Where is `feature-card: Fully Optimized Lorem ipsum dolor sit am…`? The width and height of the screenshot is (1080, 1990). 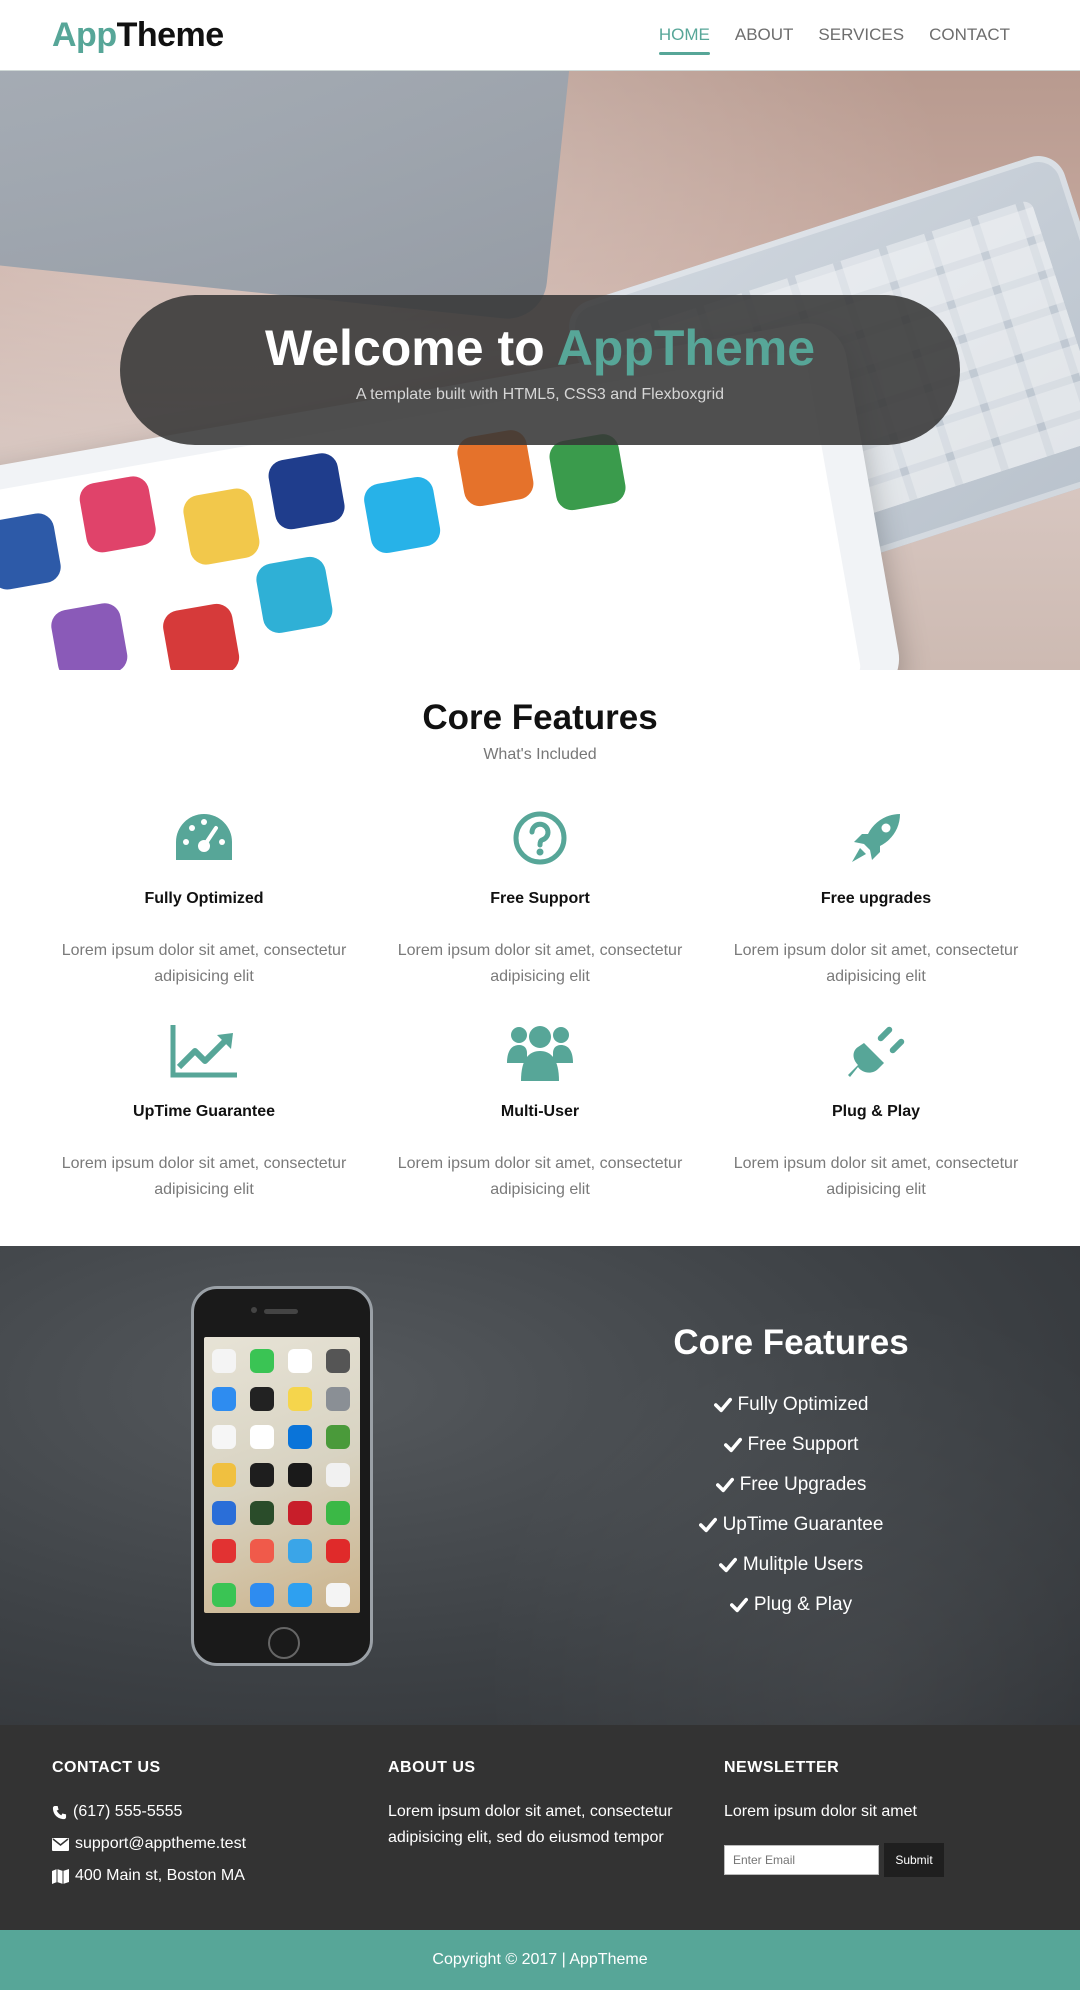 feature-card: Fully Optimized Lorem ipsum dolor sit am… is located at coordinates (204, 896).